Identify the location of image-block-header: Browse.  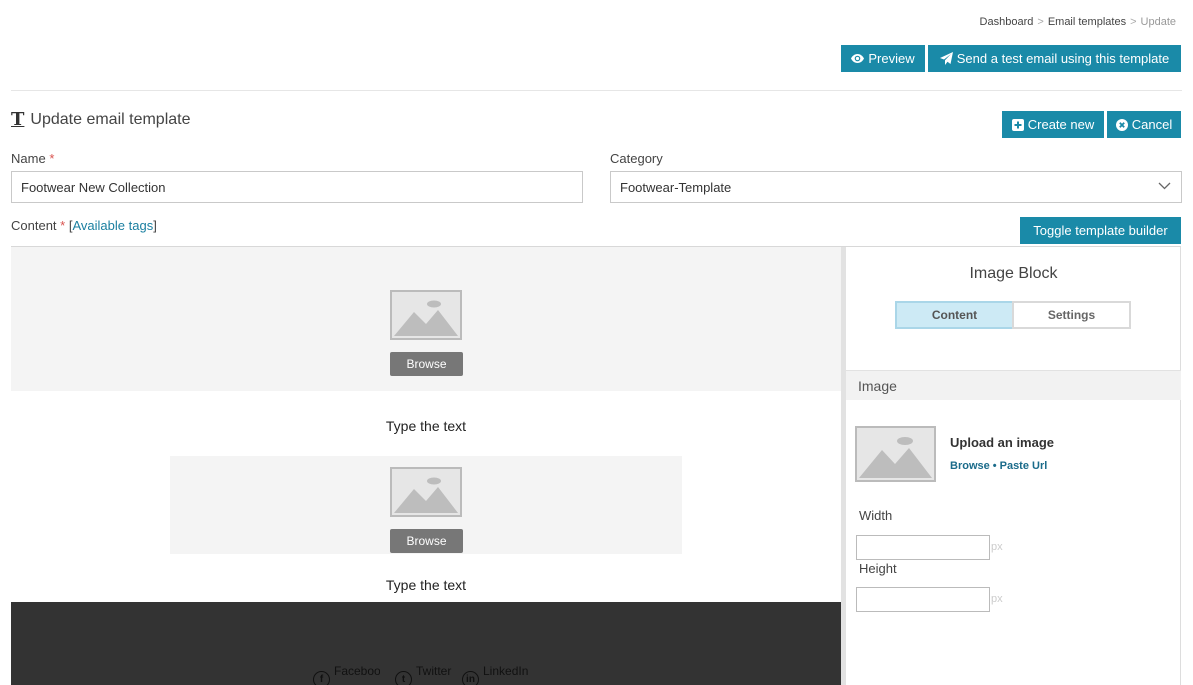
(426, 319).